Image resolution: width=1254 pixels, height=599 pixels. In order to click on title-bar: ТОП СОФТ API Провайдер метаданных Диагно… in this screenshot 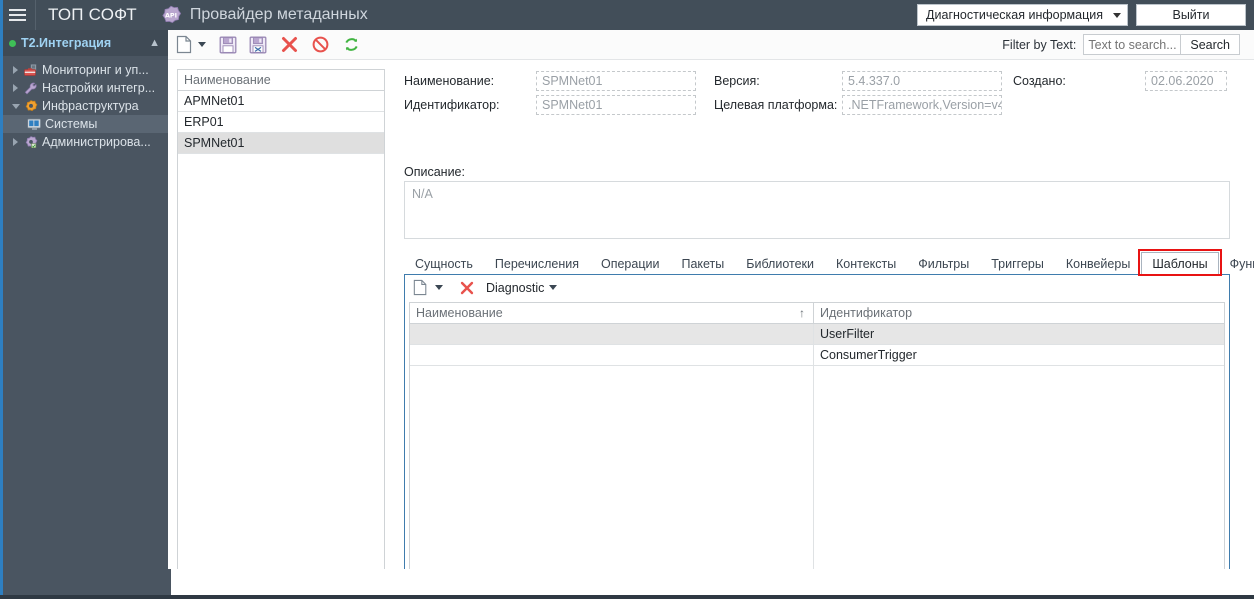, I will do `click(627, 15)`.